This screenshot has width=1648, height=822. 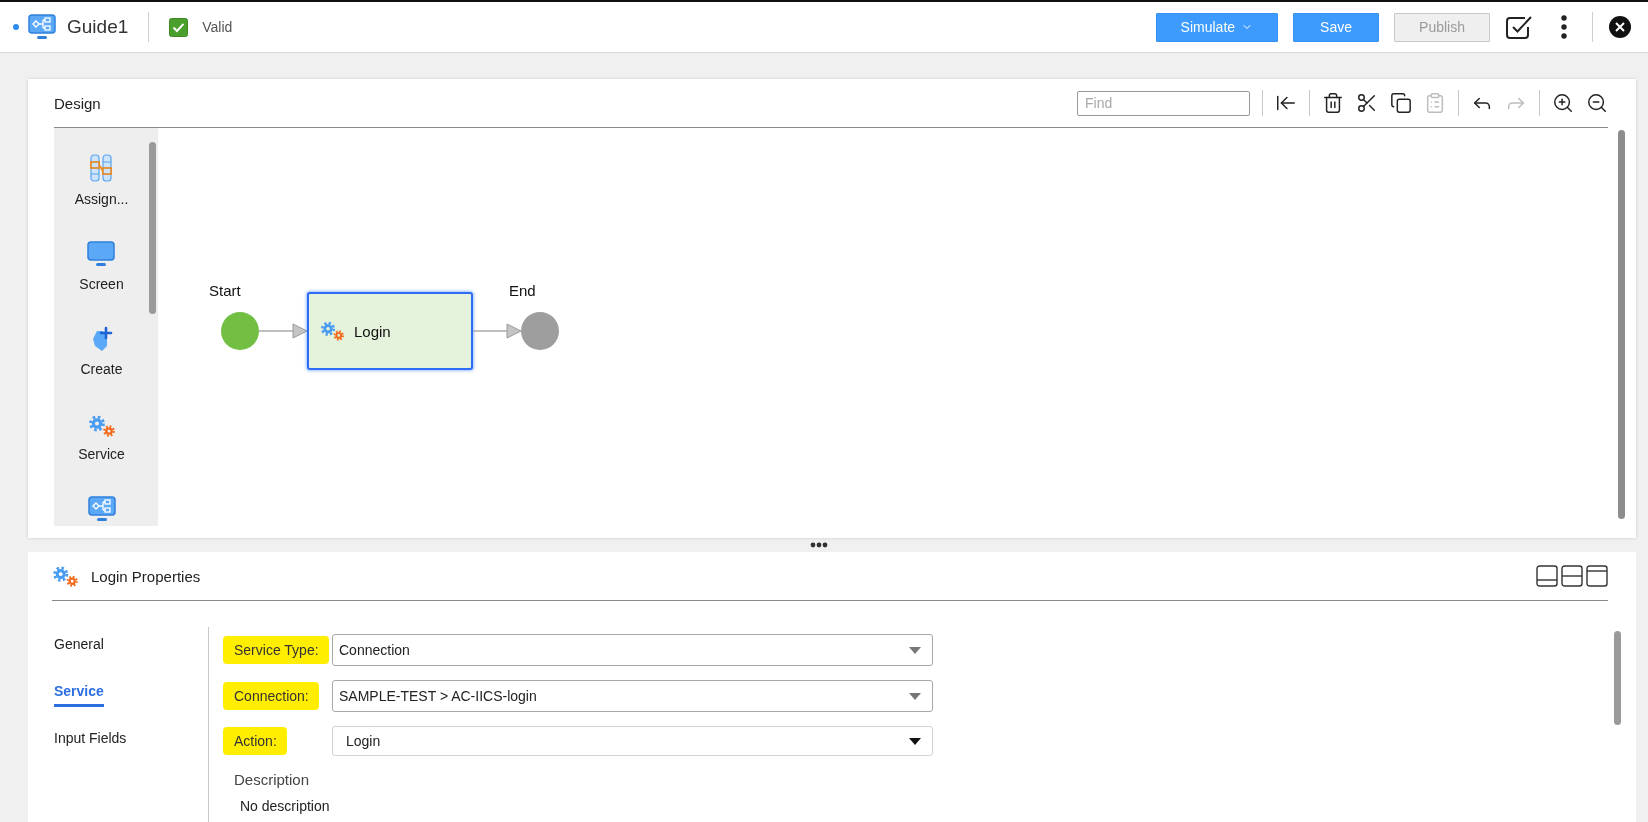 I want to click on zoom-out-icon, so click(x=1597, y=103).